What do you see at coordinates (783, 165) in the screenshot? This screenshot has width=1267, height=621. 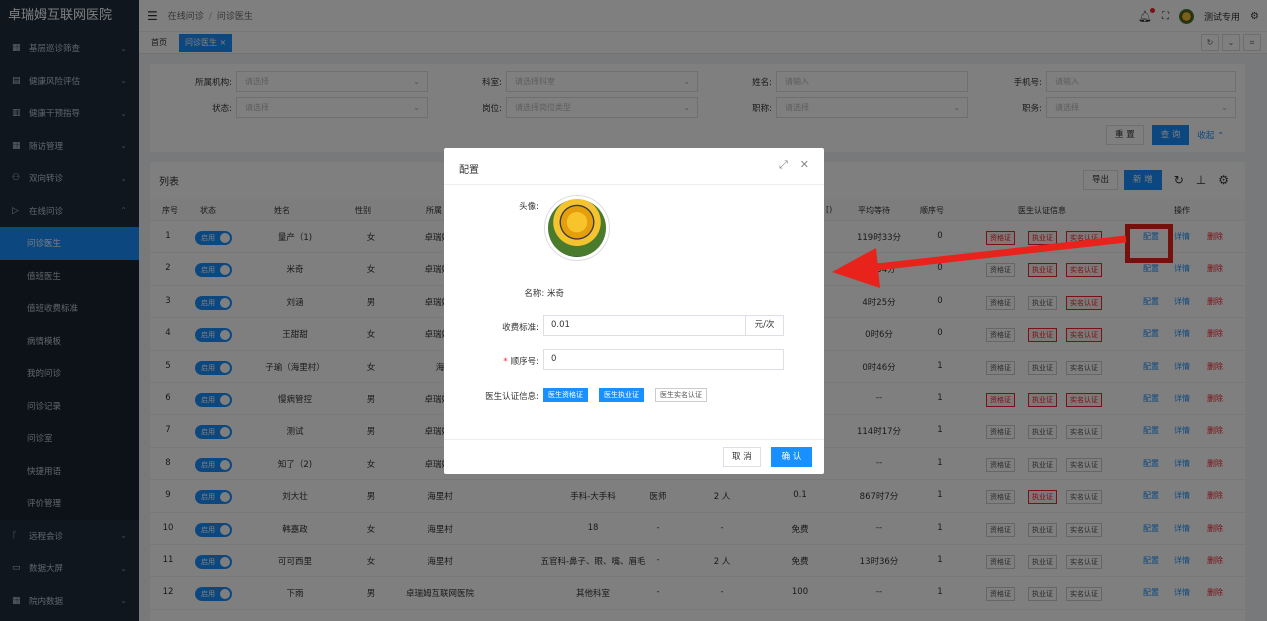 I see `fullscreen-icon: ⤢` at bounding box center [783, 165].